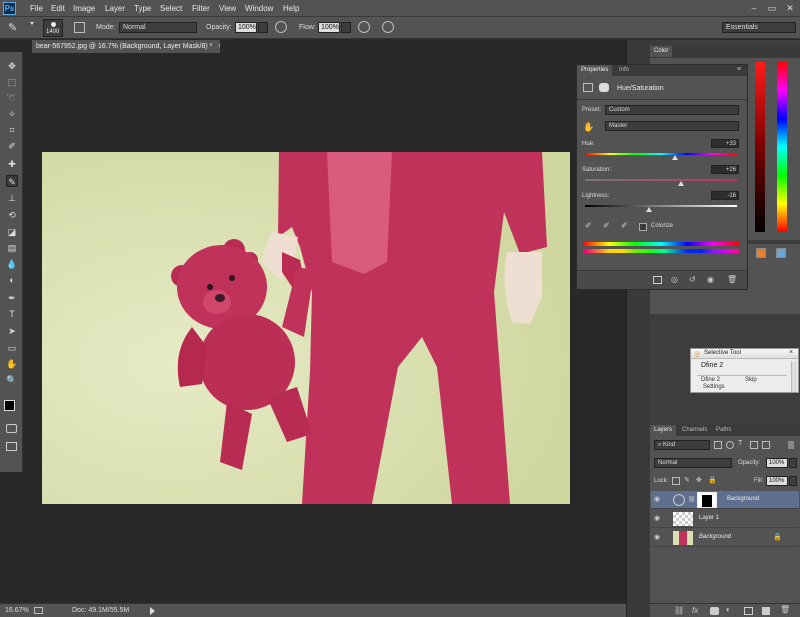 The width and height of the screenshot is (800, 617). Describe the element at coordinates (12, 280) in the screenshot. I see `dodge-tool-icon: ◐` at that location.